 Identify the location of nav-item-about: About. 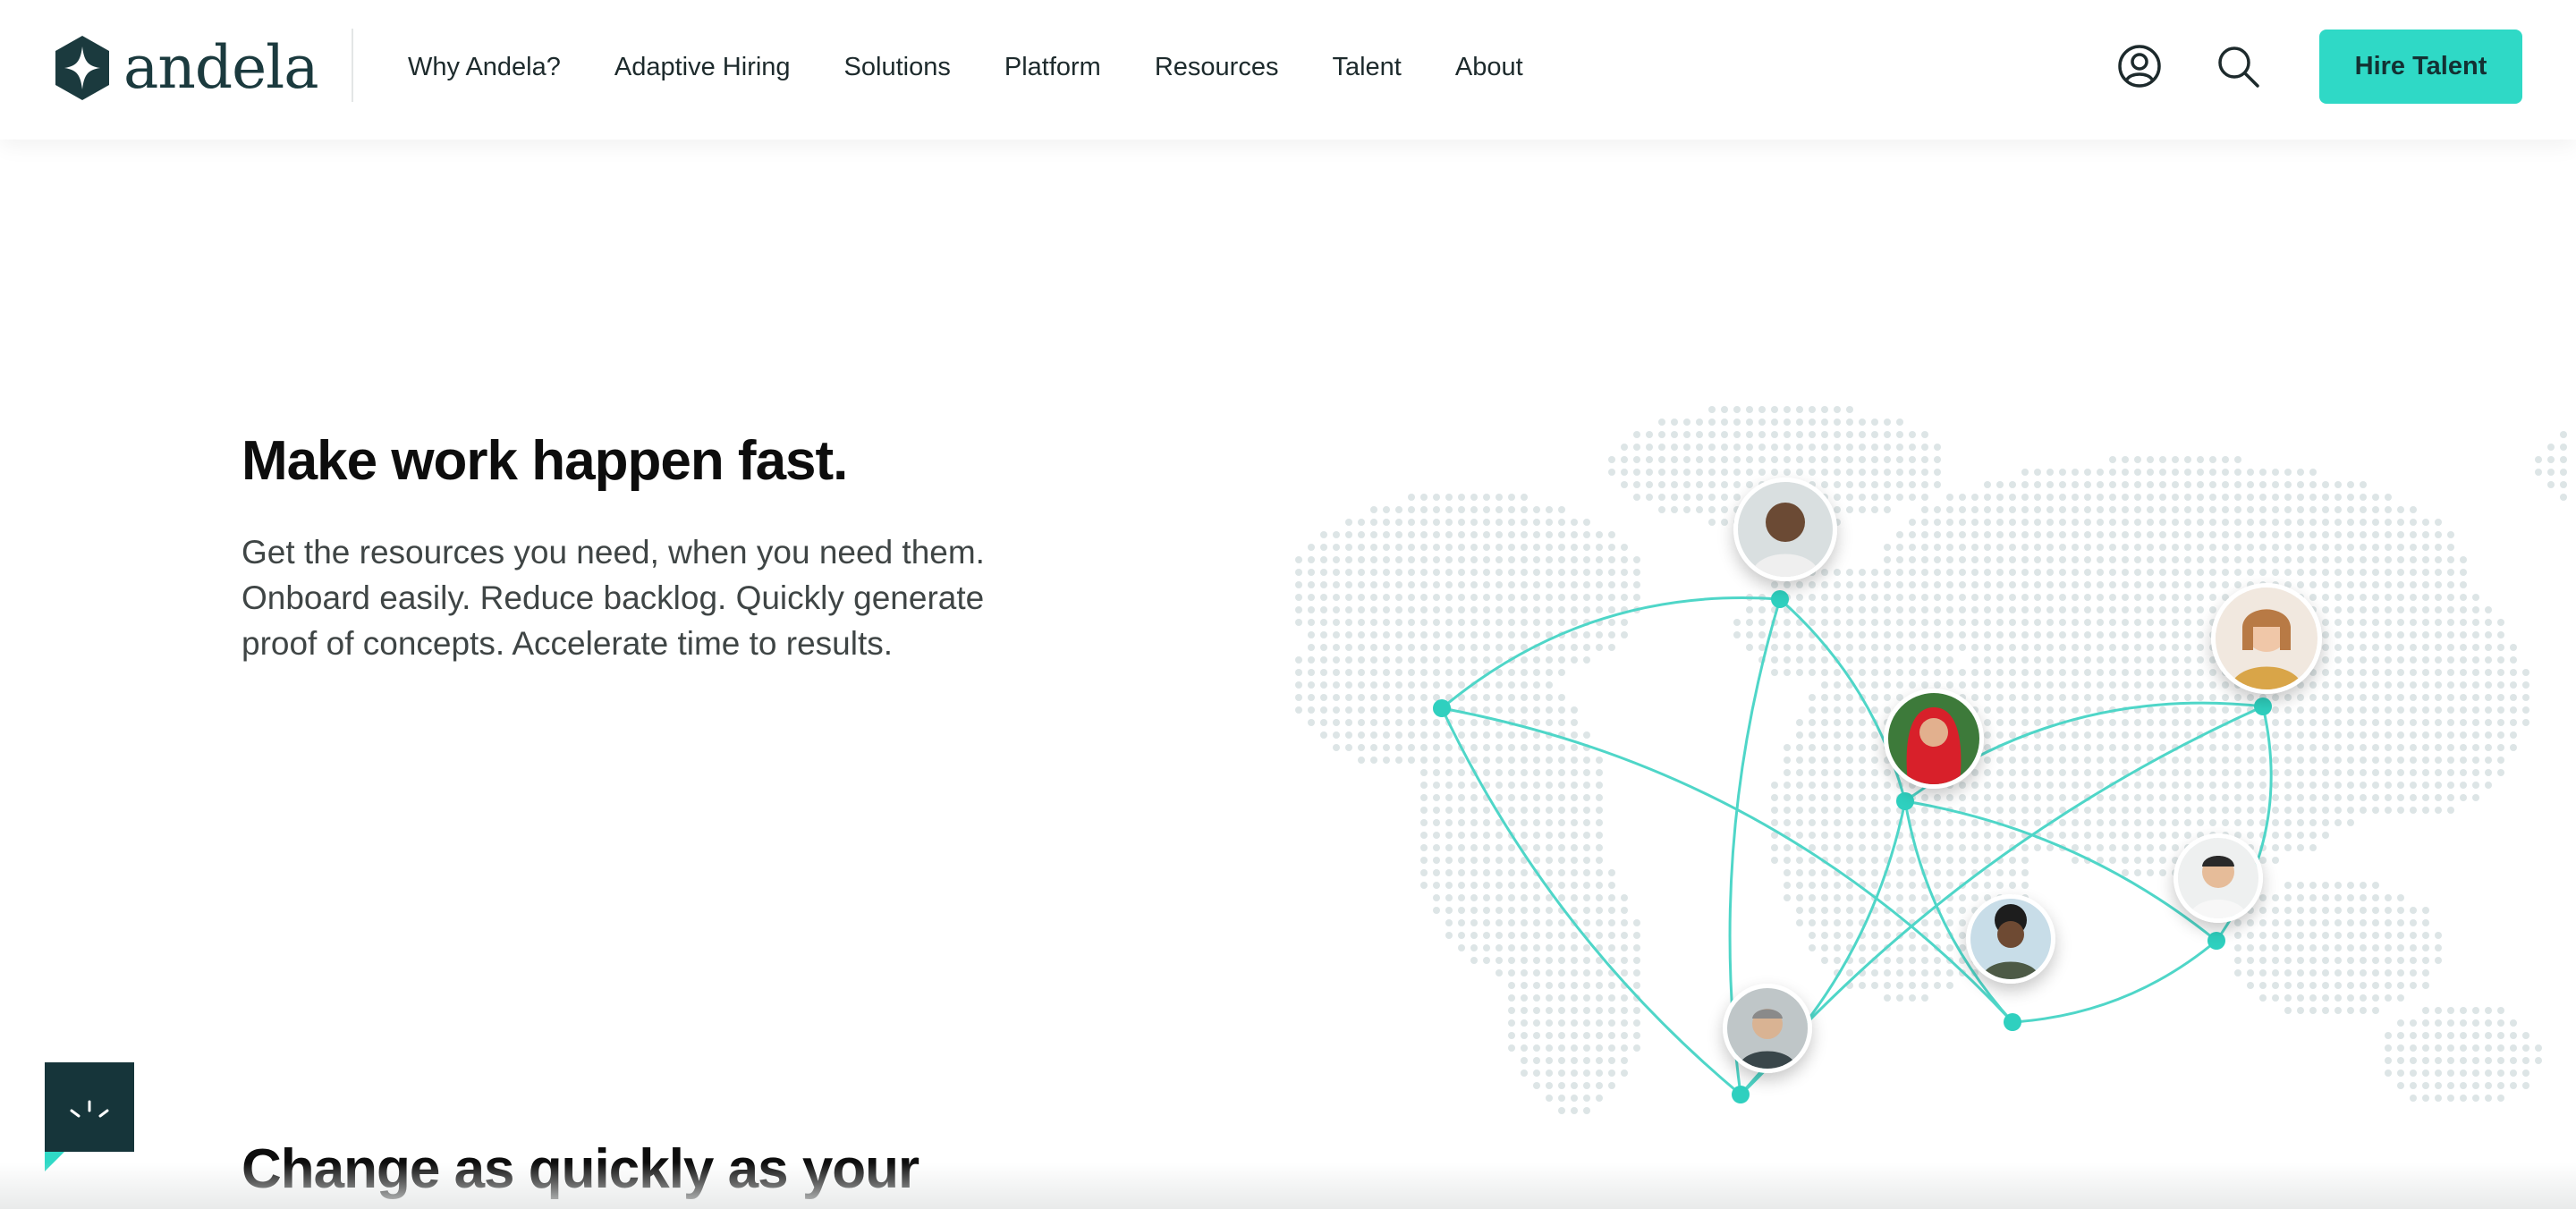
(1489, 67).